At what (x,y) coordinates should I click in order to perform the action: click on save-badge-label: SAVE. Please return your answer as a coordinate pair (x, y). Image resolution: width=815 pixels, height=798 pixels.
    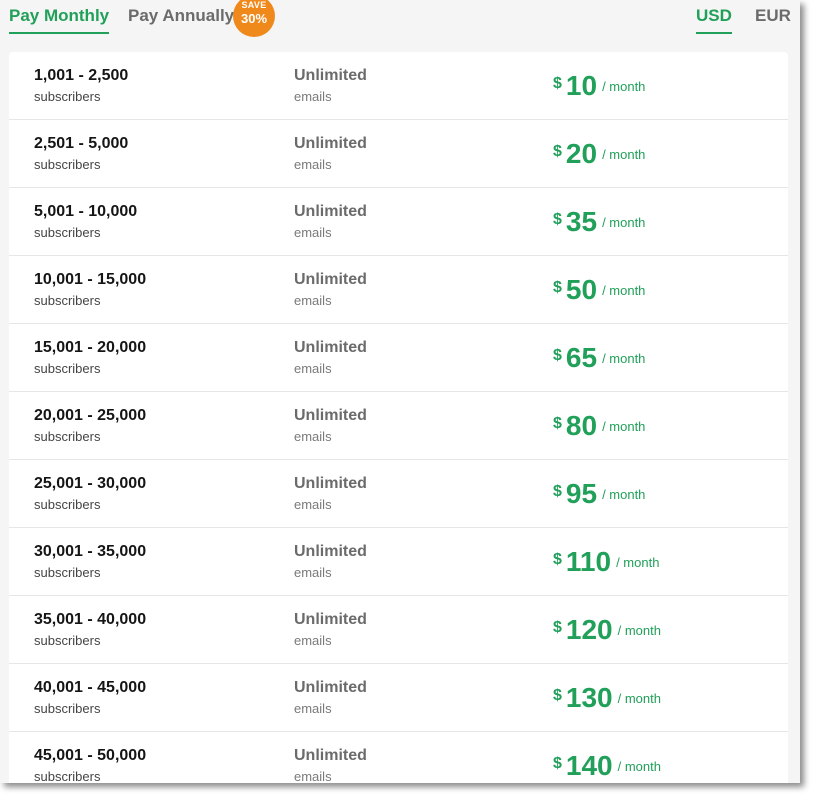
    Looking at the image, I should click on (254, 5).